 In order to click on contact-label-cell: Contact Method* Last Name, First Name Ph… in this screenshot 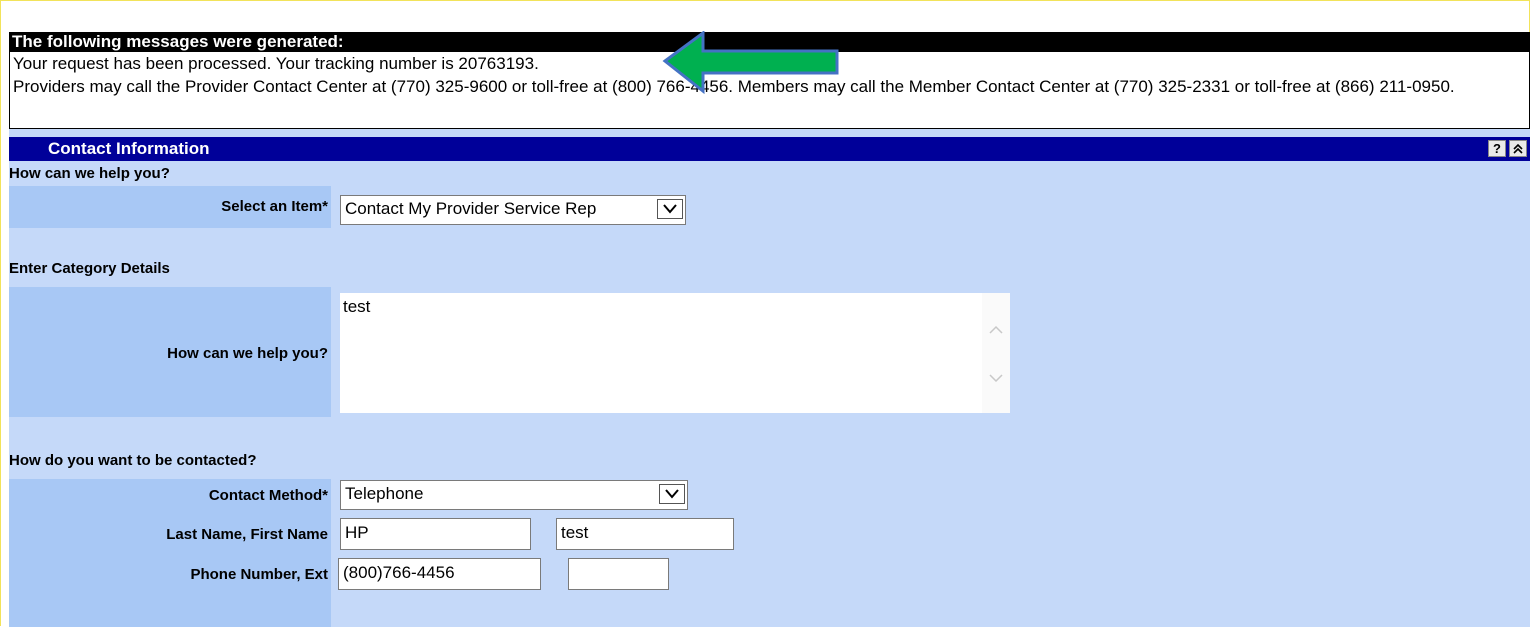, I will do `click(170, 553)`.